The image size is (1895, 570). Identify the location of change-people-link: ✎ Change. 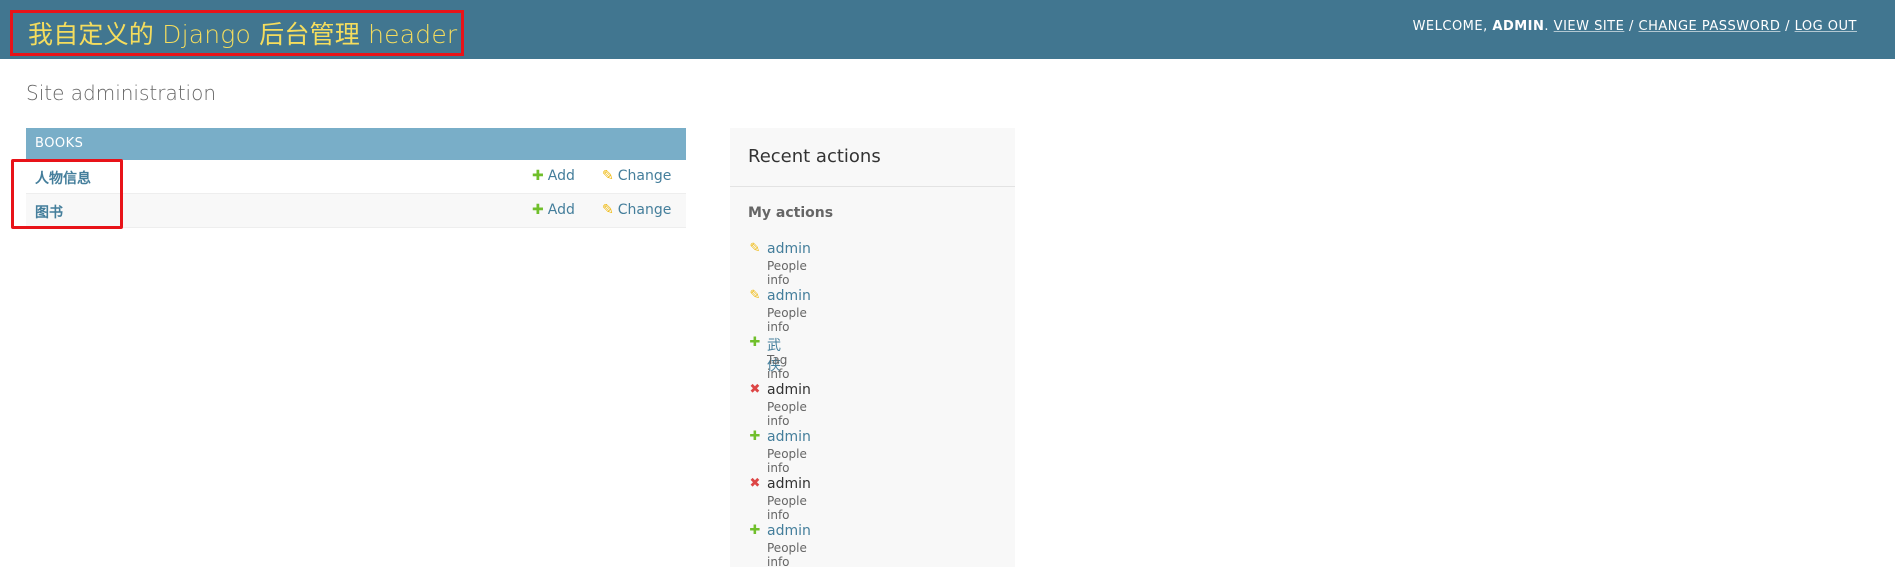
(636, 176).